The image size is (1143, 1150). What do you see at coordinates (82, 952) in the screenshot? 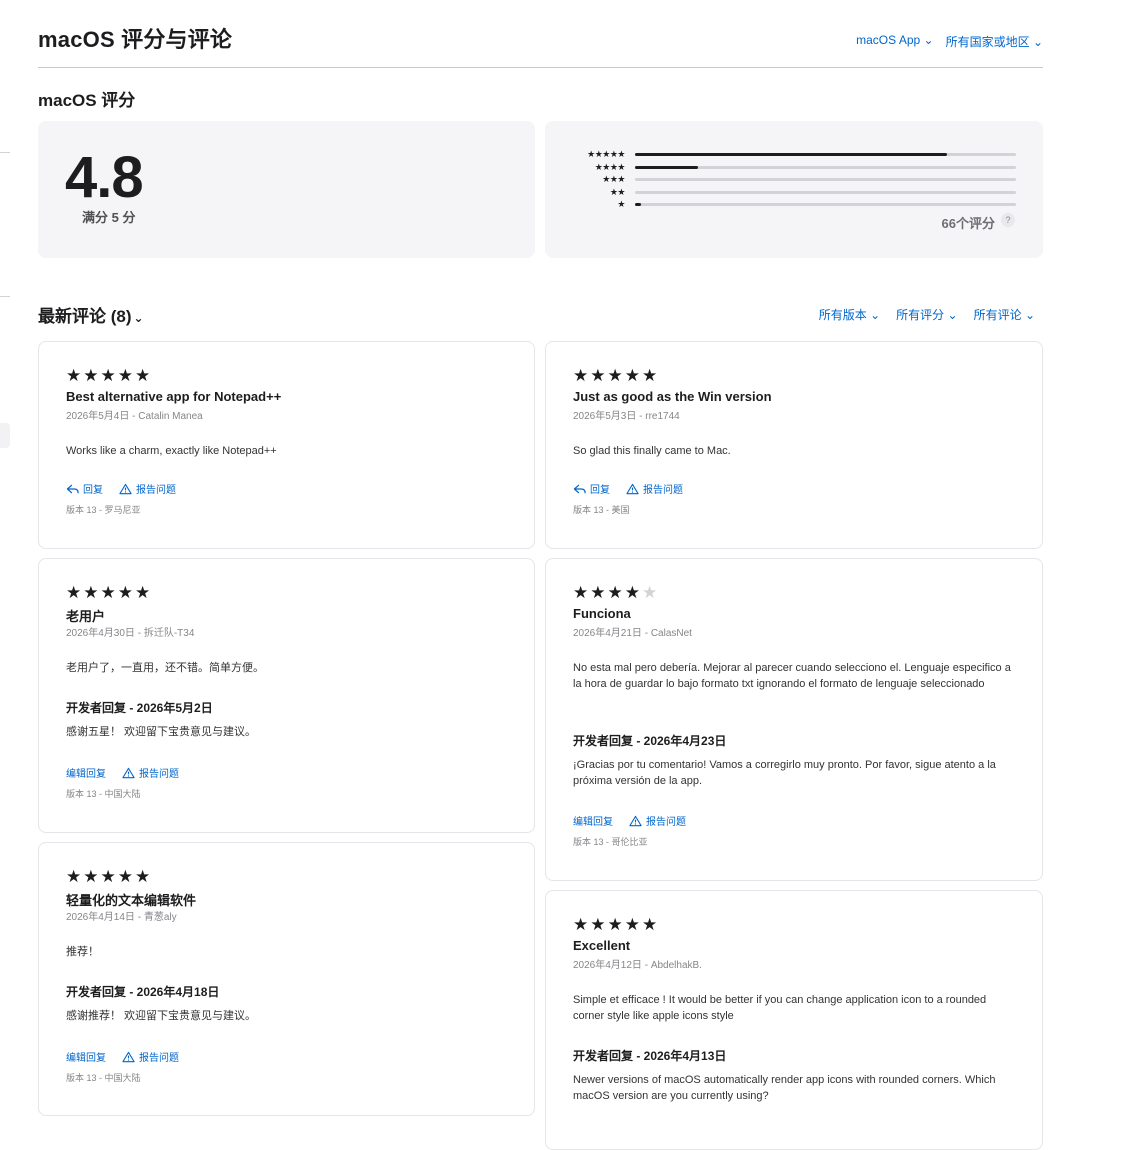
I see `review-body: 推荐！` at bounding box center [82, 952].